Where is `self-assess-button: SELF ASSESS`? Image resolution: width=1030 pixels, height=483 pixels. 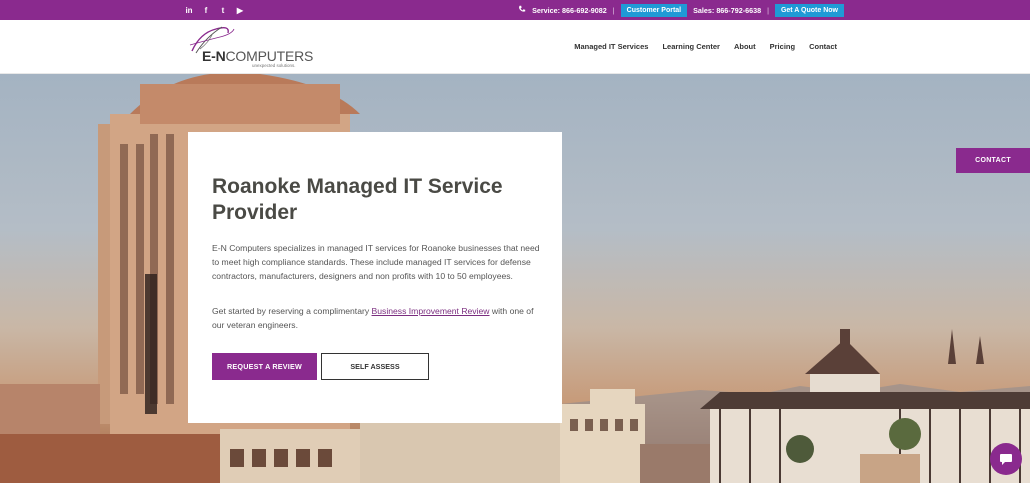
self-assess-button: SELF ASSESS is located at coordinates (375, 366).